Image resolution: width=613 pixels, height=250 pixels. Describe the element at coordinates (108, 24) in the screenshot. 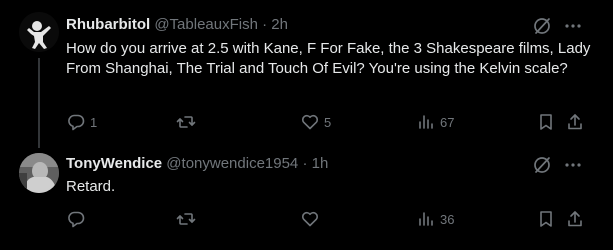

I see `display-name: Rhubarbitol` at that location.